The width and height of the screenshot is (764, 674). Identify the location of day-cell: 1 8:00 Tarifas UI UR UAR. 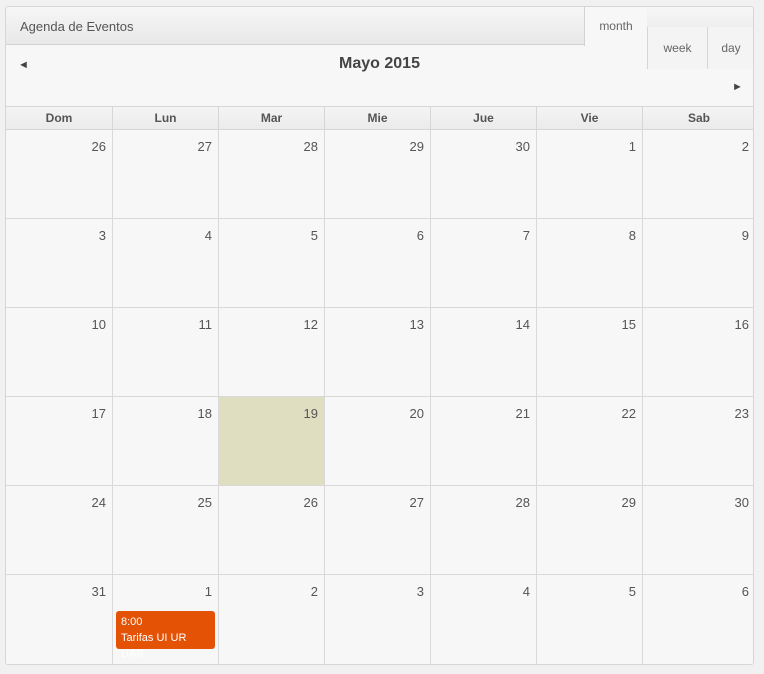
(166, 619).